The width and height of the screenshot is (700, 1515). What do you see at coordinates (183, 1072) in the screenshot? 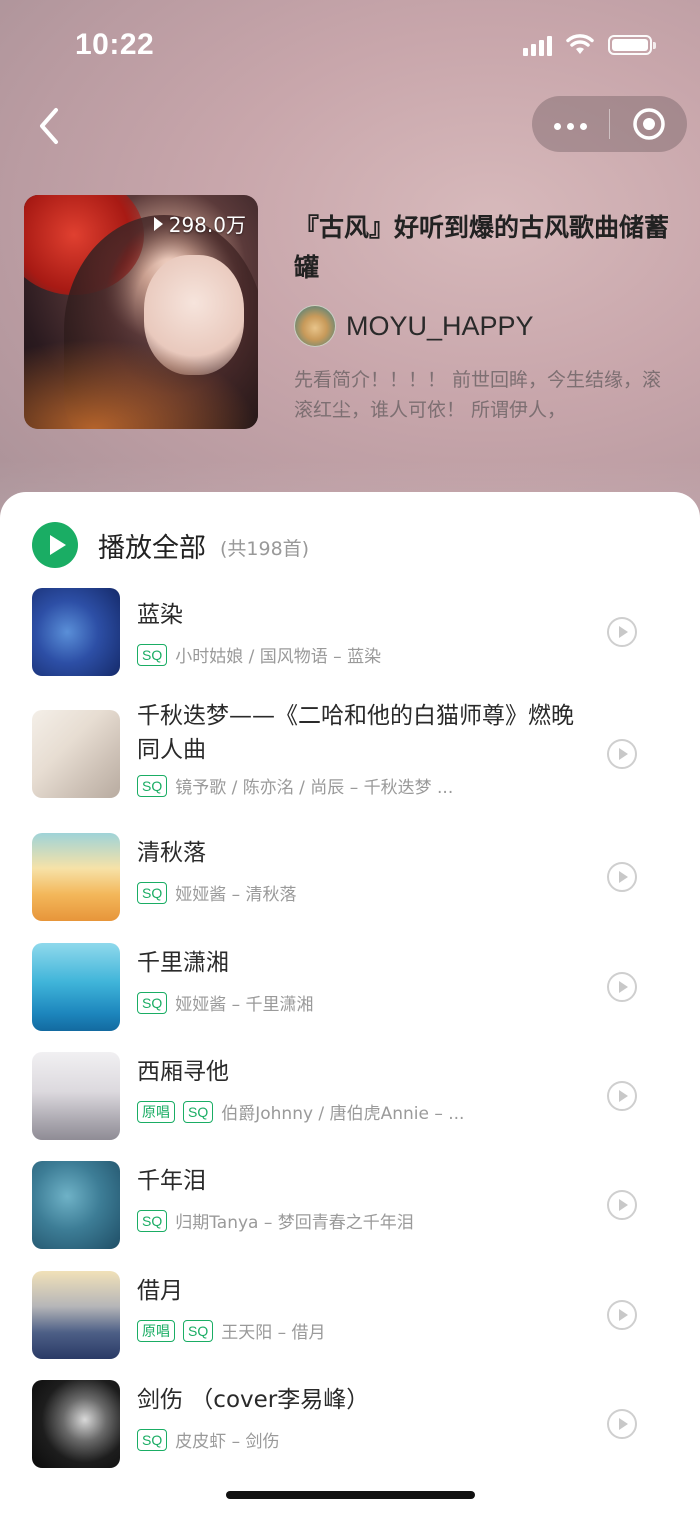
I see `song-title: 西厢寻他` at bounding box center [183, 1072].